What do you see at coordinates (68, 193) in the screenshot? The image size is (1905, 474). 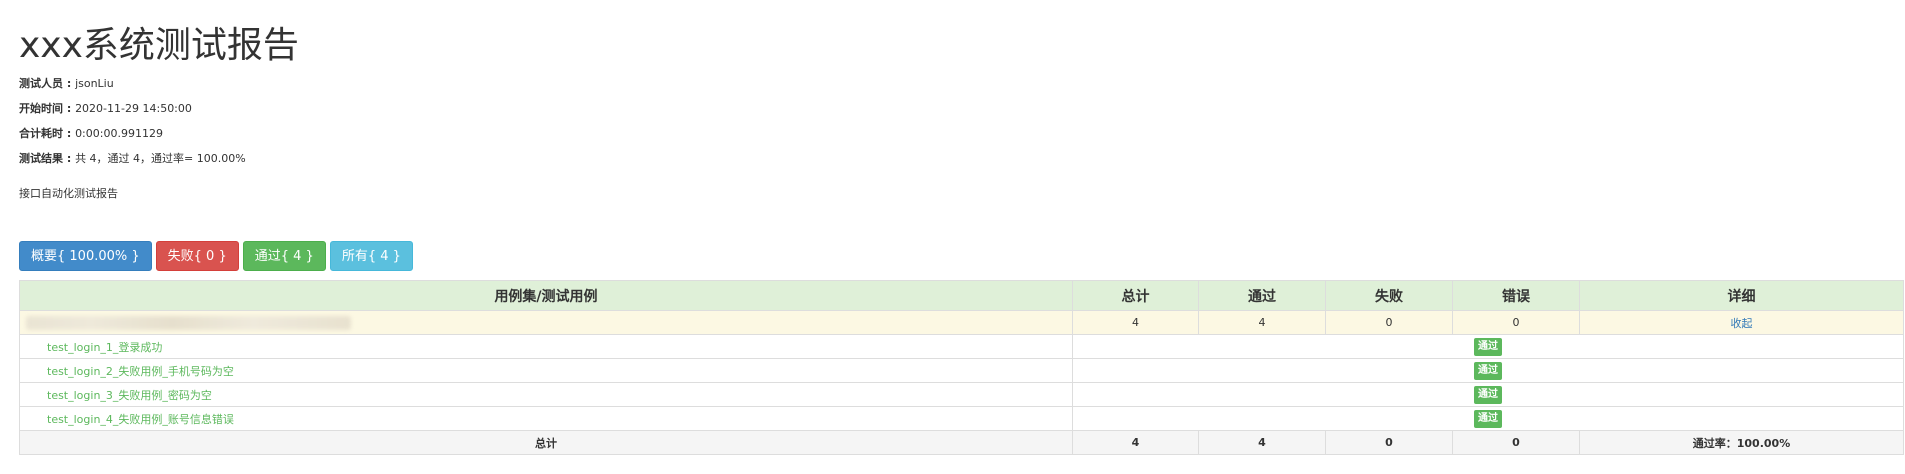 I see `report-description: 接口自动化测试报告` at bounding box center [68, 193].